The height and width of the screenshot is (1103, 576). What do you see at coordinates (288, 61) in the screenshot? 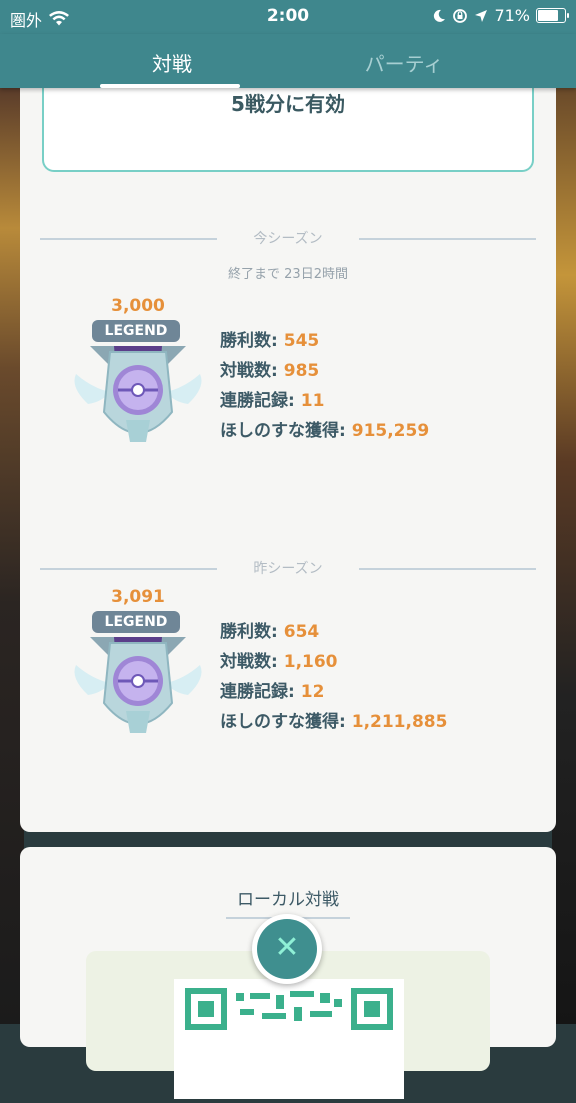
I see `tab-bar: 対戦 パーティ` at bounding box center [288, 61].